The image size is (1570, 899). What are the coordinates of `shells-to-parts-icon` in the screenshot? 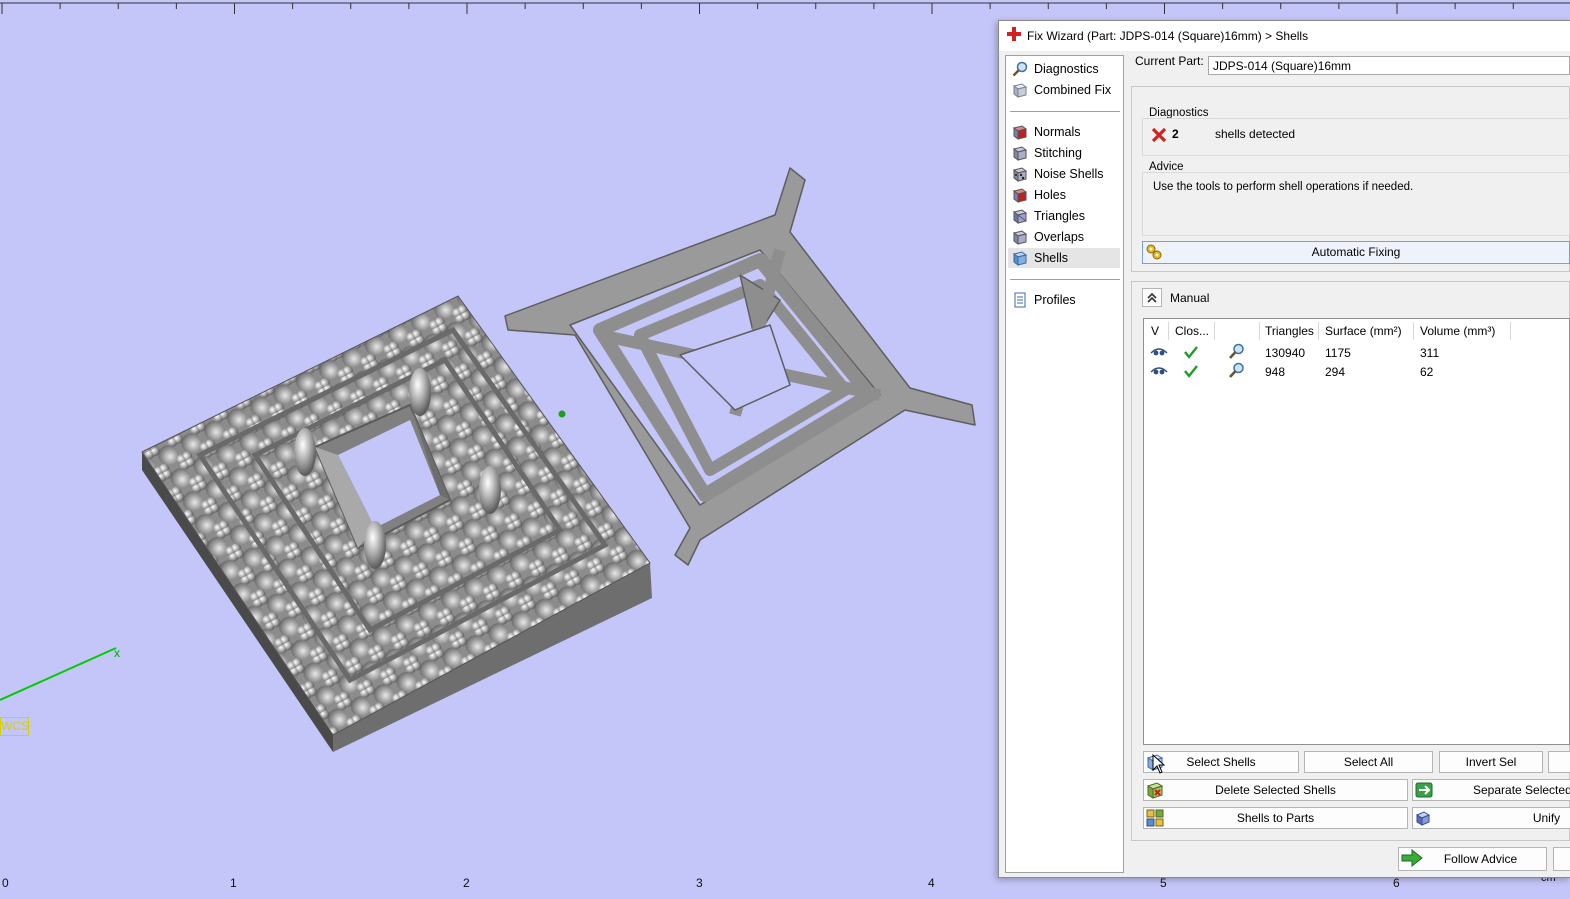 It's located at (1155, 818).